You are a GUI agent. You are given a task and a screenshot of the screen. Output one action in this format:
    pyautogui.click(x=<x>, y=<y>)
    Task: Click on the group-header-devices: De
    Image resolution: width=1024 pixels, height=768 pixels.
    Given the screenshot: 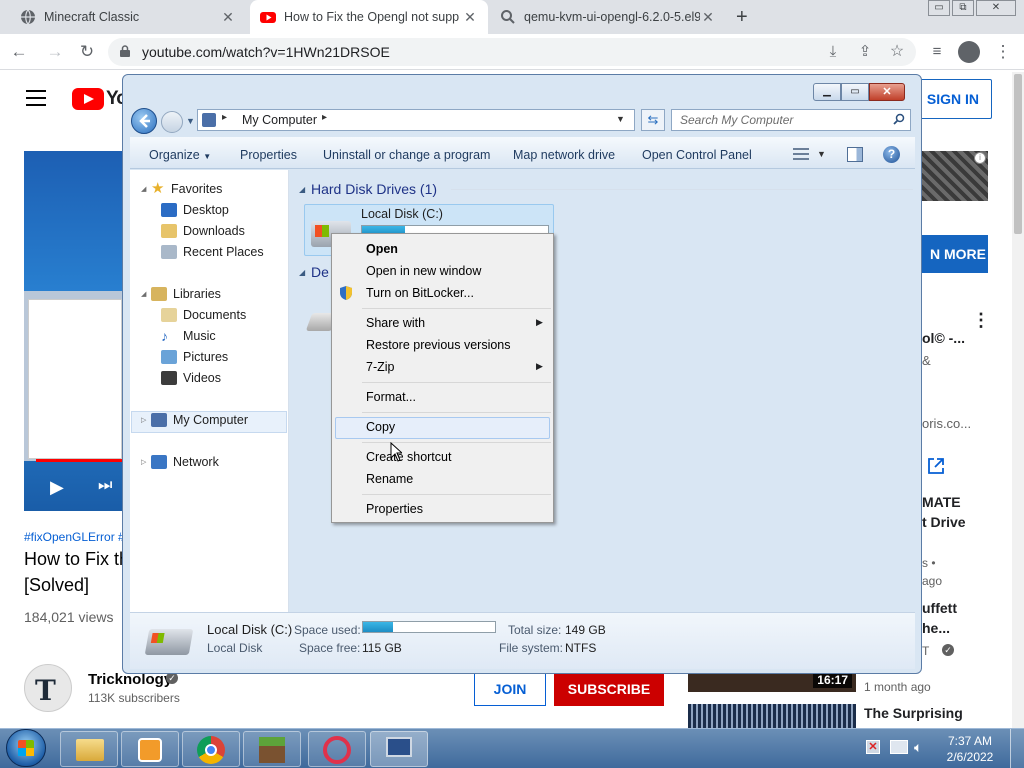 What is the action you would take?
    pyautogui.click(x=320, y=272)
    